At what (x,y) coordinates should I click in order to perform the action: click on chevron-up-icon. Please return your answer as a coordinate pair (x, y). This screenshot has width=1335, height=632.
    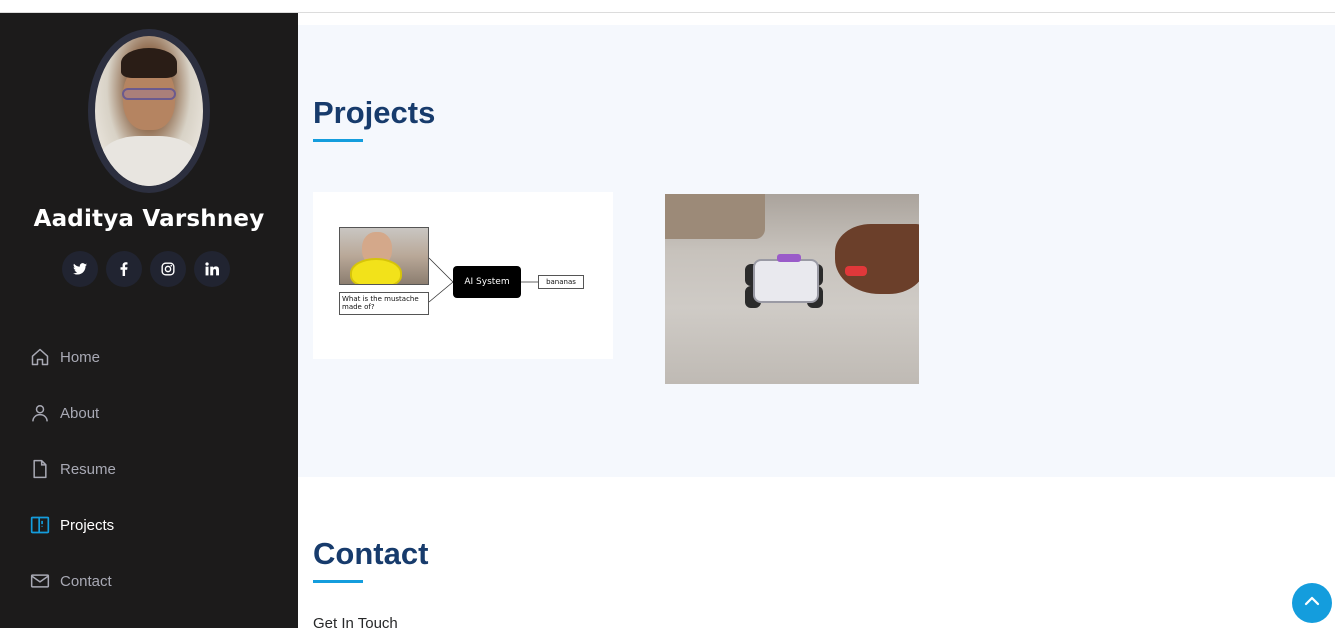
    Looking at the image, I should click on (1312, 603).